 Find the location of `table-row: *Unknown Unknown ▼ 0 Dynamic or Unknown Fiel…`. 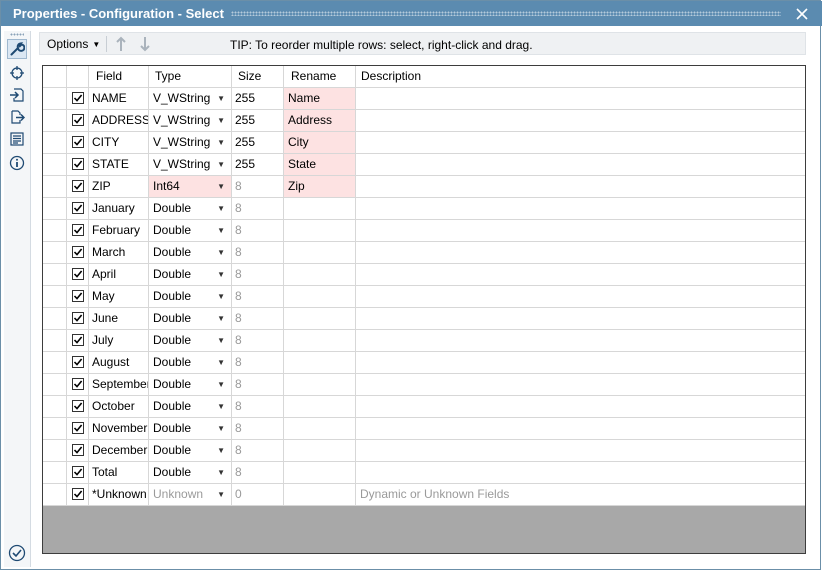

table-row: *Unknown Unknown ▼ 0 Dynamic or Unknown Fiel… is located at coordinates (424, 495).